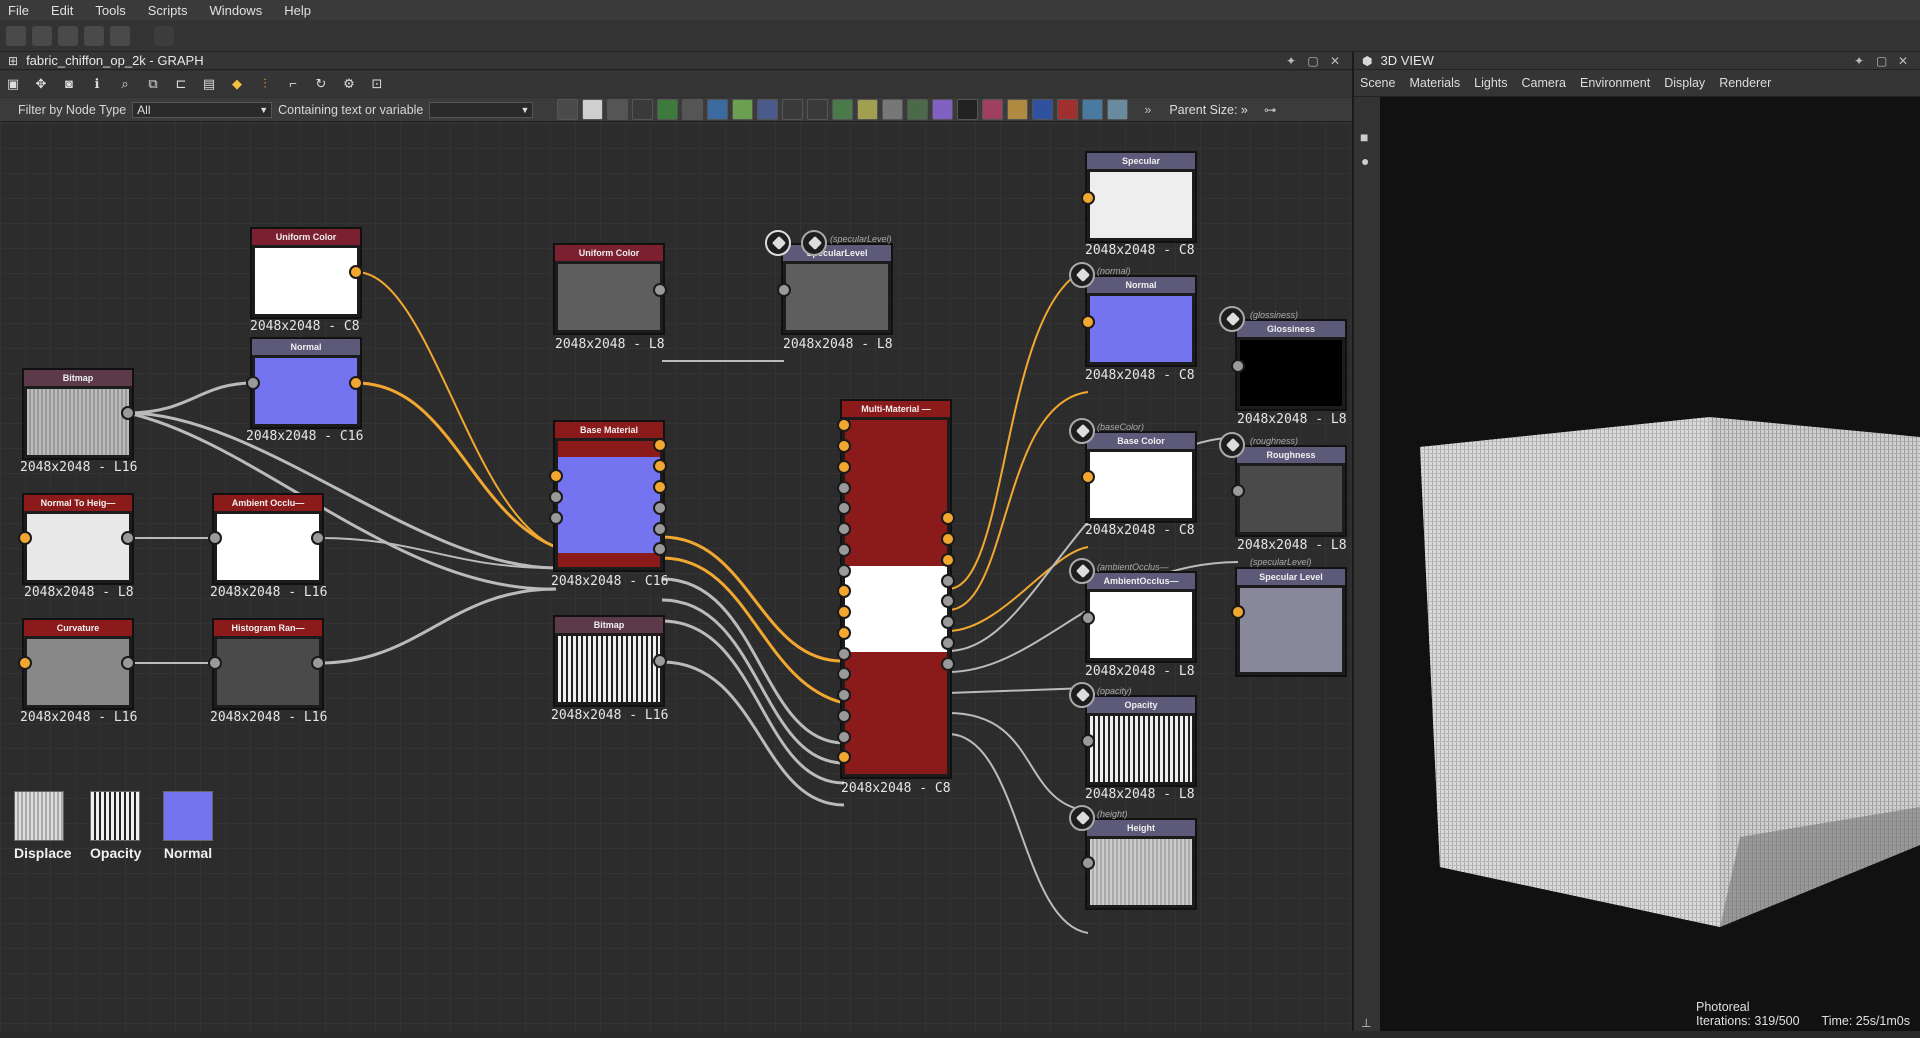  What do you see at coordinates (1043, 109) in the screenshot?
I see `node-icon-frame` at bounding box center [1043, 109].